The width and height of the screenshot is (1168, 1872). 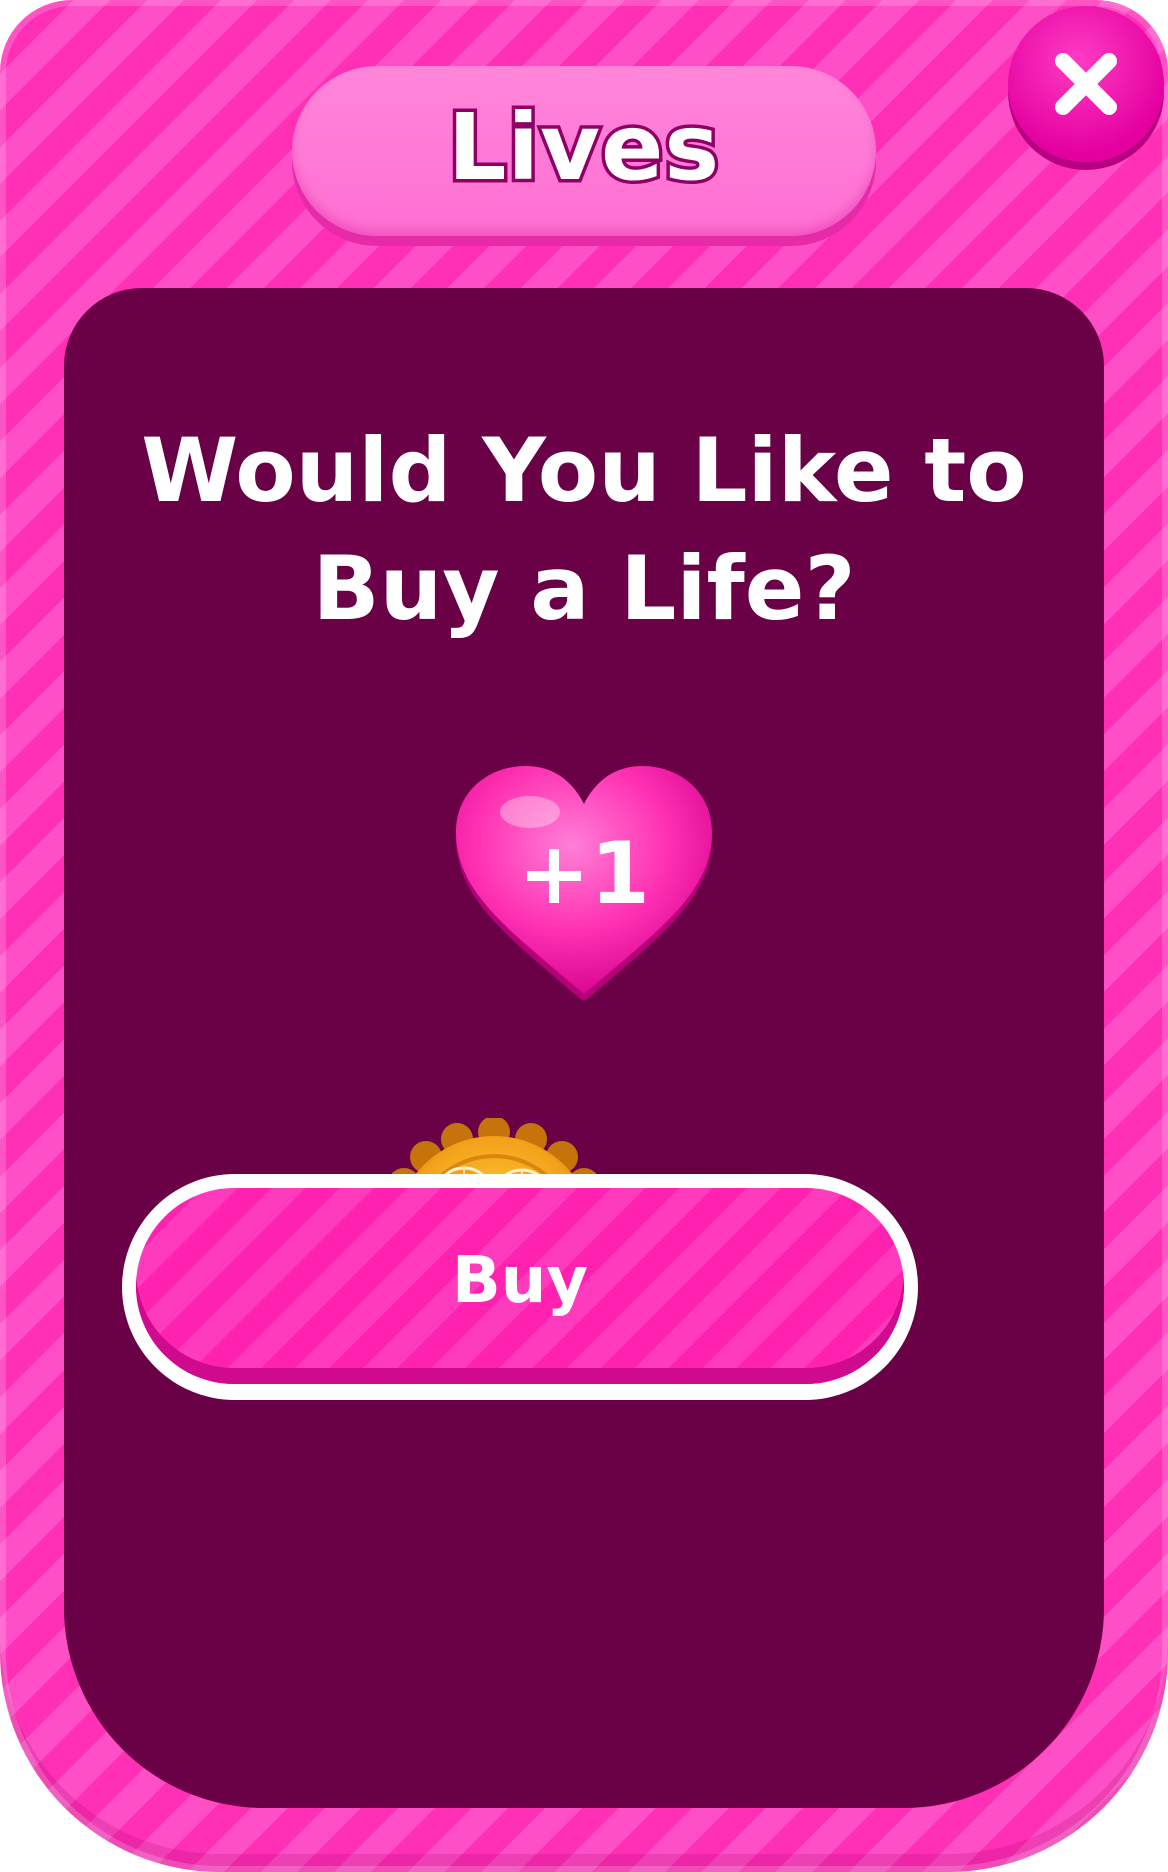 I want to click on dialog-title: Lives, so click(x=583, y=147).